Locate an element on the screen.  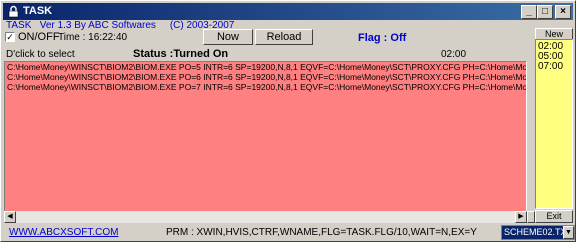
horizontal-scrollbar: ◀ ▶ is located at coordinates (265, 217).